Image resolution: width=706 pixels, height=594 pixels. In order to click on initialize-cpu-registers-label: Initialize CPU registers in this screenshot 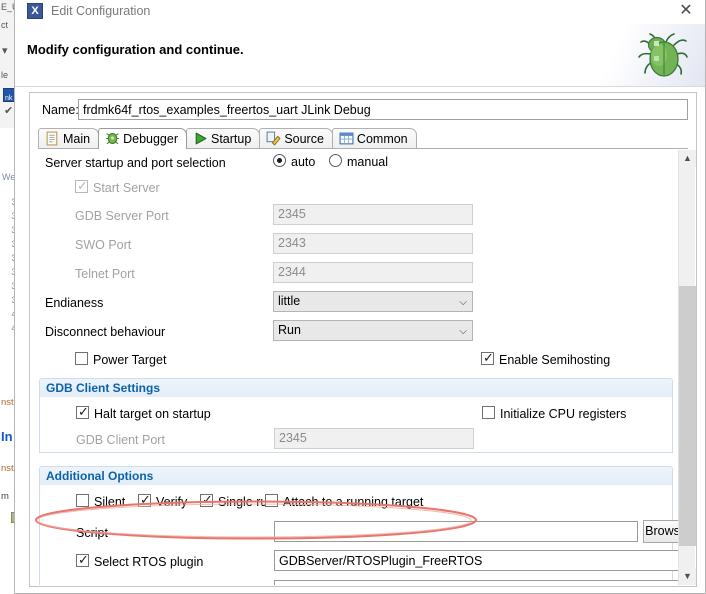, I will do `click(563, 414)`.